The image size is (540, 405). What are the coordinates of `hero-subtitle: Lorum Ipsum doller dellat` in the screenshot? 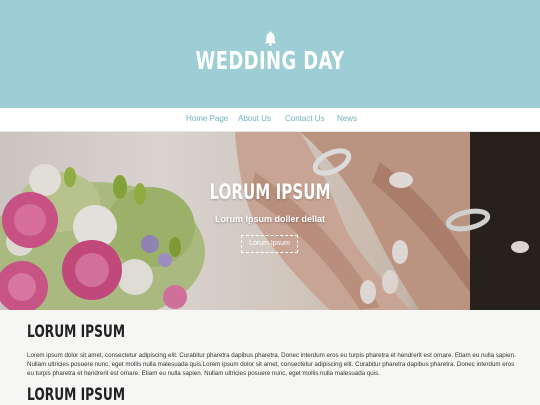 It's located at (269, 219).